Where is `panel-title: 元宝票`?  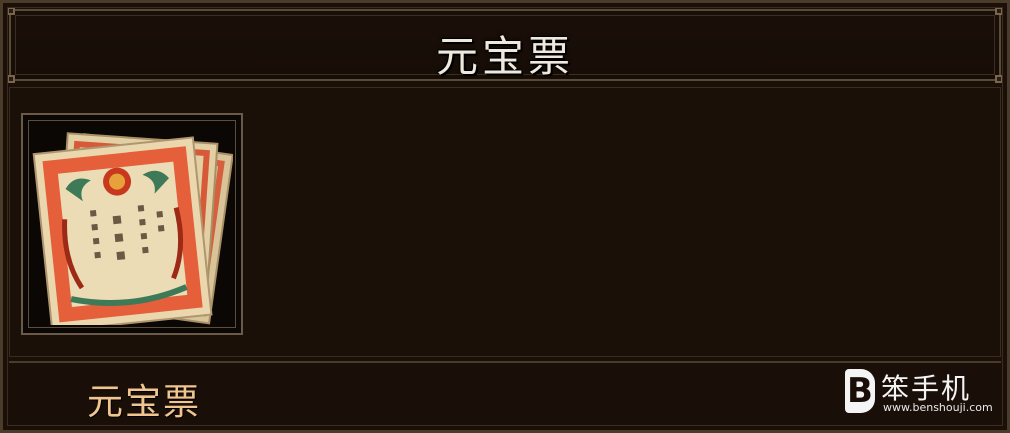
panel-title: 元宝票 is located at coordinates (504, 56).